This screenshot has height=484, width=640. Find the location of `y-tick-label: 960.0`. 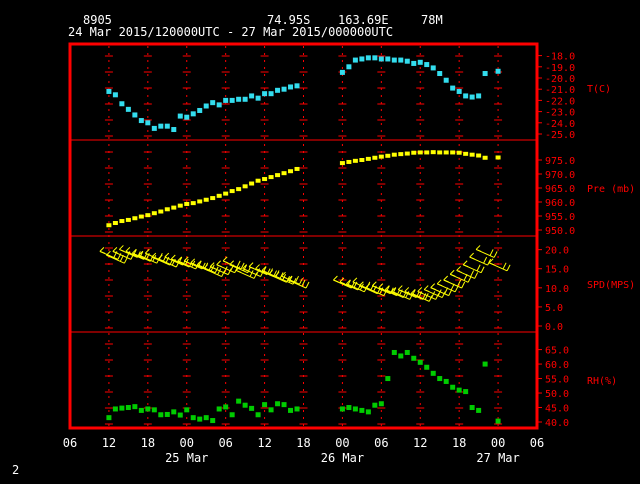

y-tick-label: 960.0 is located at coordinates (560, 203).